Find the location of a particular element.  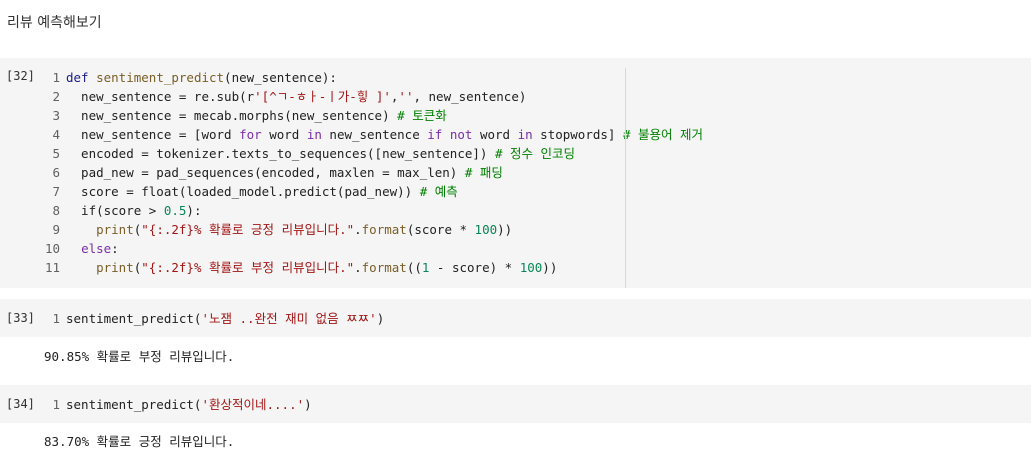

code-token: new_sentence is located at coordinates (374, 134).